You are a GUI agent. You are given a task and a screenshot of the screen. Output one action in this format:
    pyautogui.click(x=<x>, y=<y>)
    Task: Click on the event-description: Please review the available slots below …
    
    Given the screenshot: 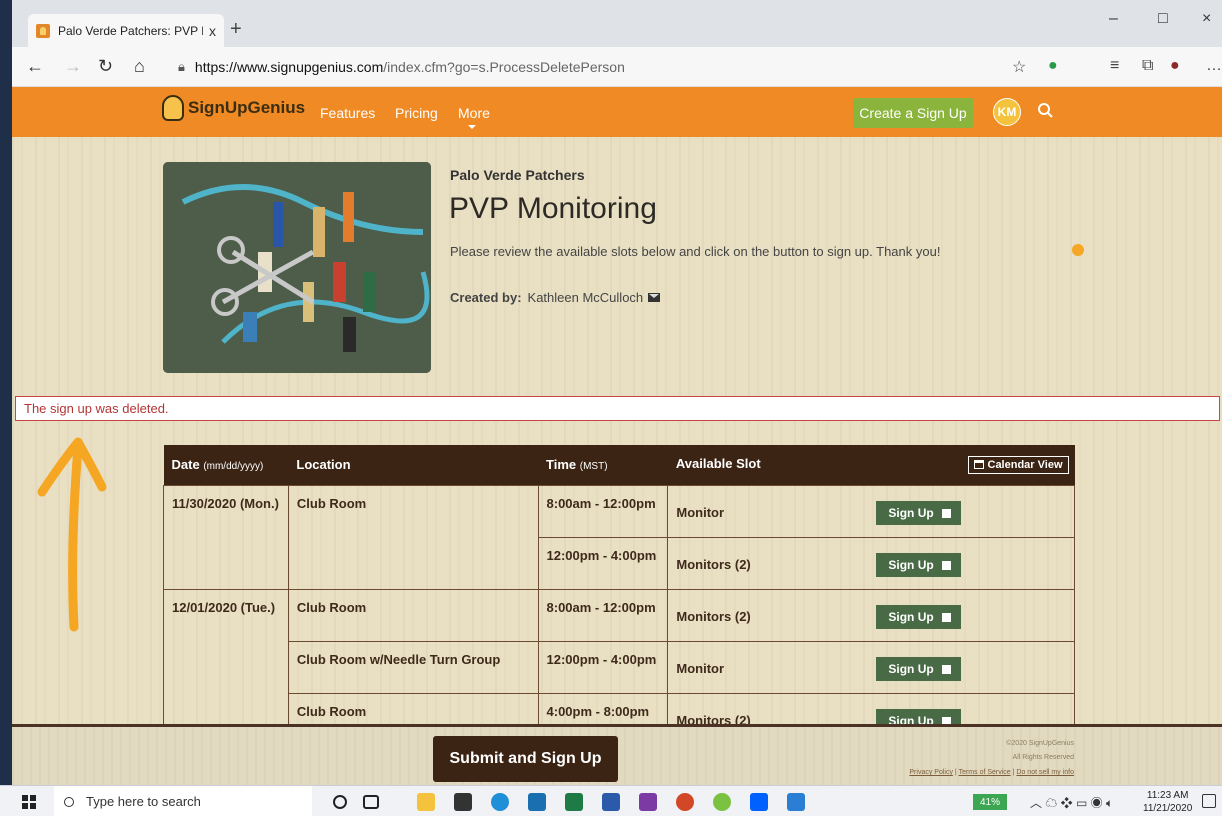 What is the action you would take?
    pyautogui.click(x=695, y=251)
    